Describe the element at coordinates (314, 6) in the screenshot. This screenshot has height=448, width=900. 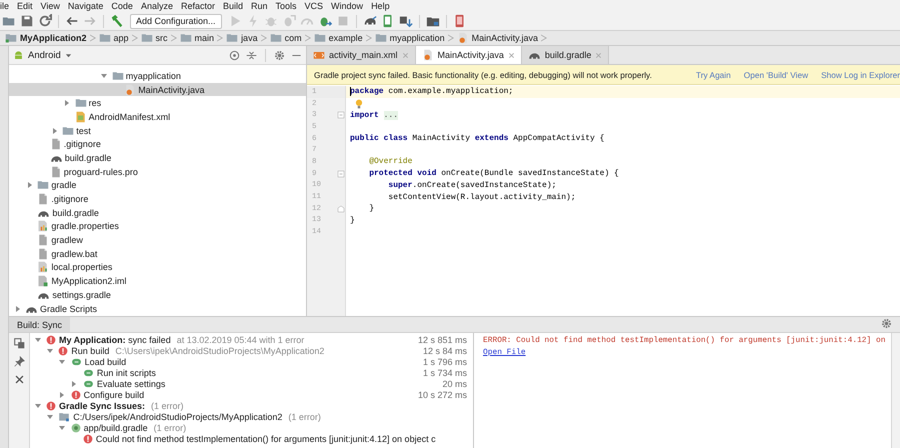
I see `menu-item: VCS` at that location.